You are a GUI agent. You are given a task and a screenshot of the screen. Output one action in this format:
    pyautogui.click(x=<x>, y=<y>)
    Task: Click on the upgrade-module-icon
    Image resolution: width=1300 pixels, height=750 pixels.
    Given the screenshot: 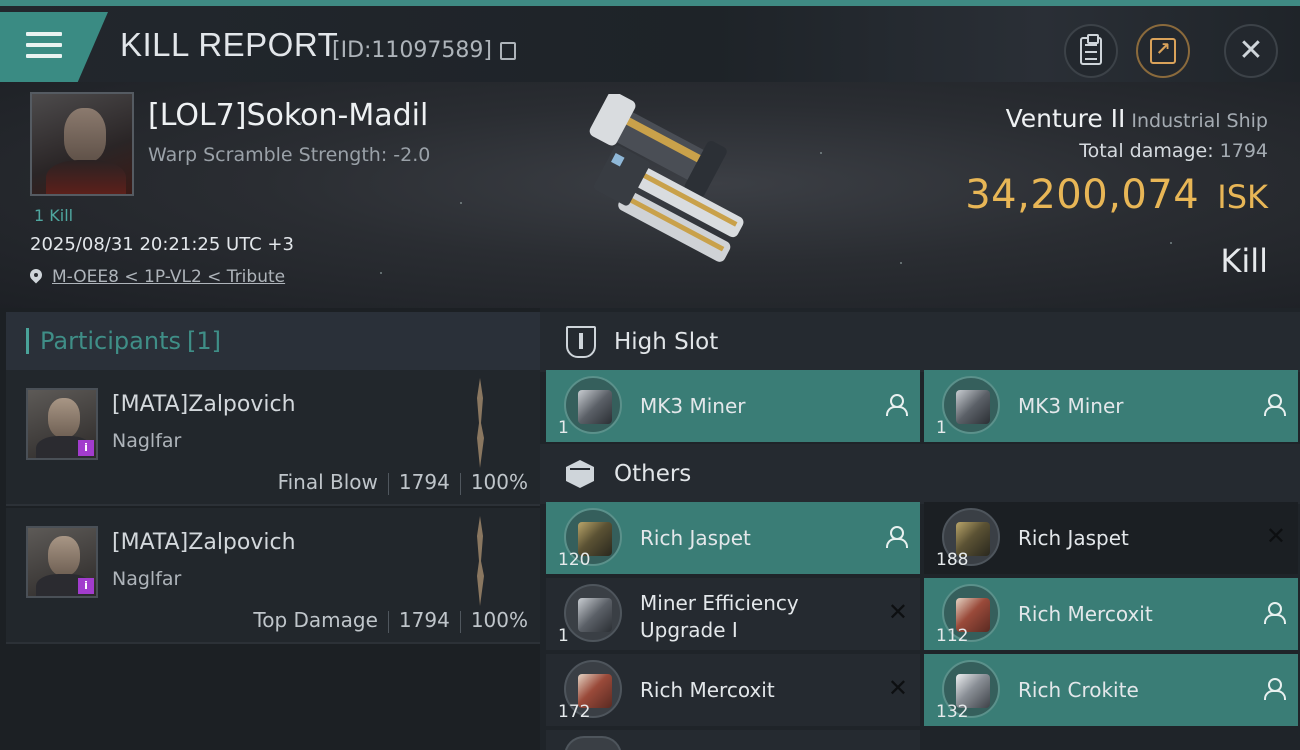 What is the action you would take?
    pyautogui.click(x=593, y=613)
    